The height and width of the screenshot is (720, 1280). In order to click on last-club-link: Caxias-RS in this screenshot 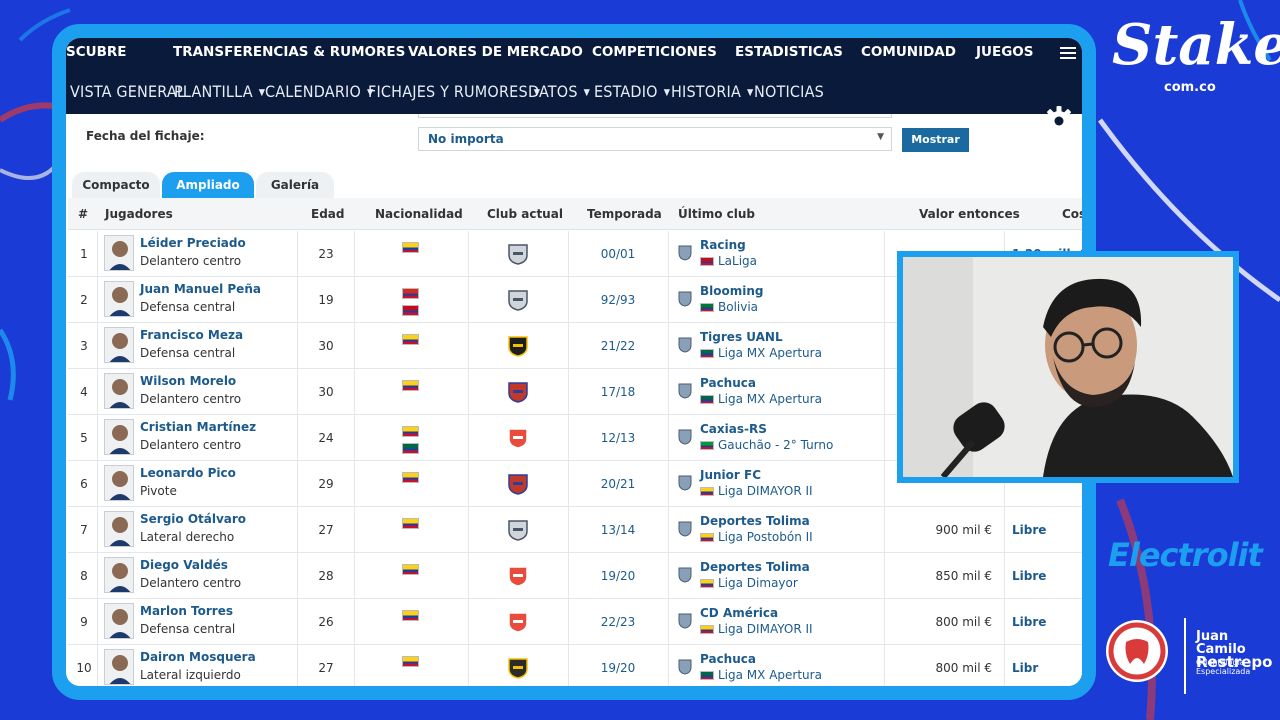, I will do `click(733, 429)`.